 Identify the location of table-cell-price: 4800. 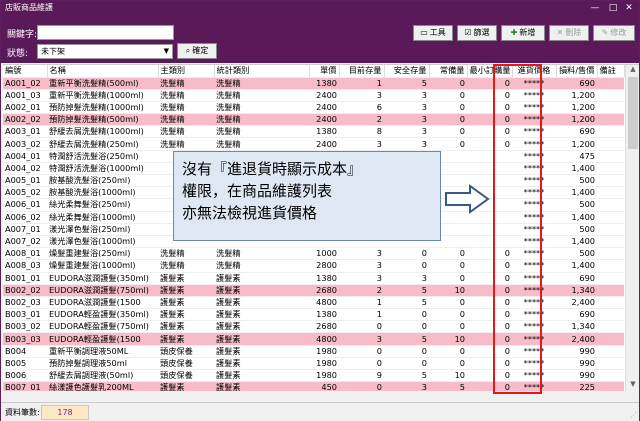
(324, 339).